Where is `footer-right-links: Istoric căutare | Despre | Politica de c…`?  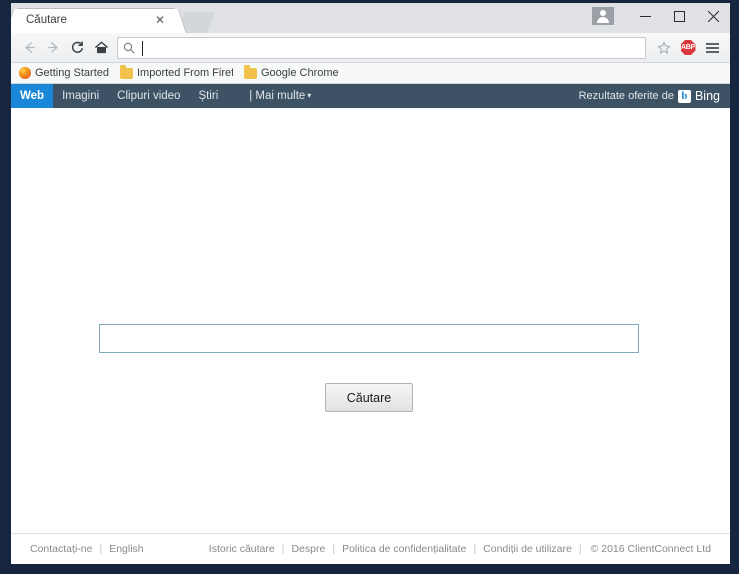
footer-right-links: Istoric căutare | Despre | Politica de c… is located at coordinates (460, 549).